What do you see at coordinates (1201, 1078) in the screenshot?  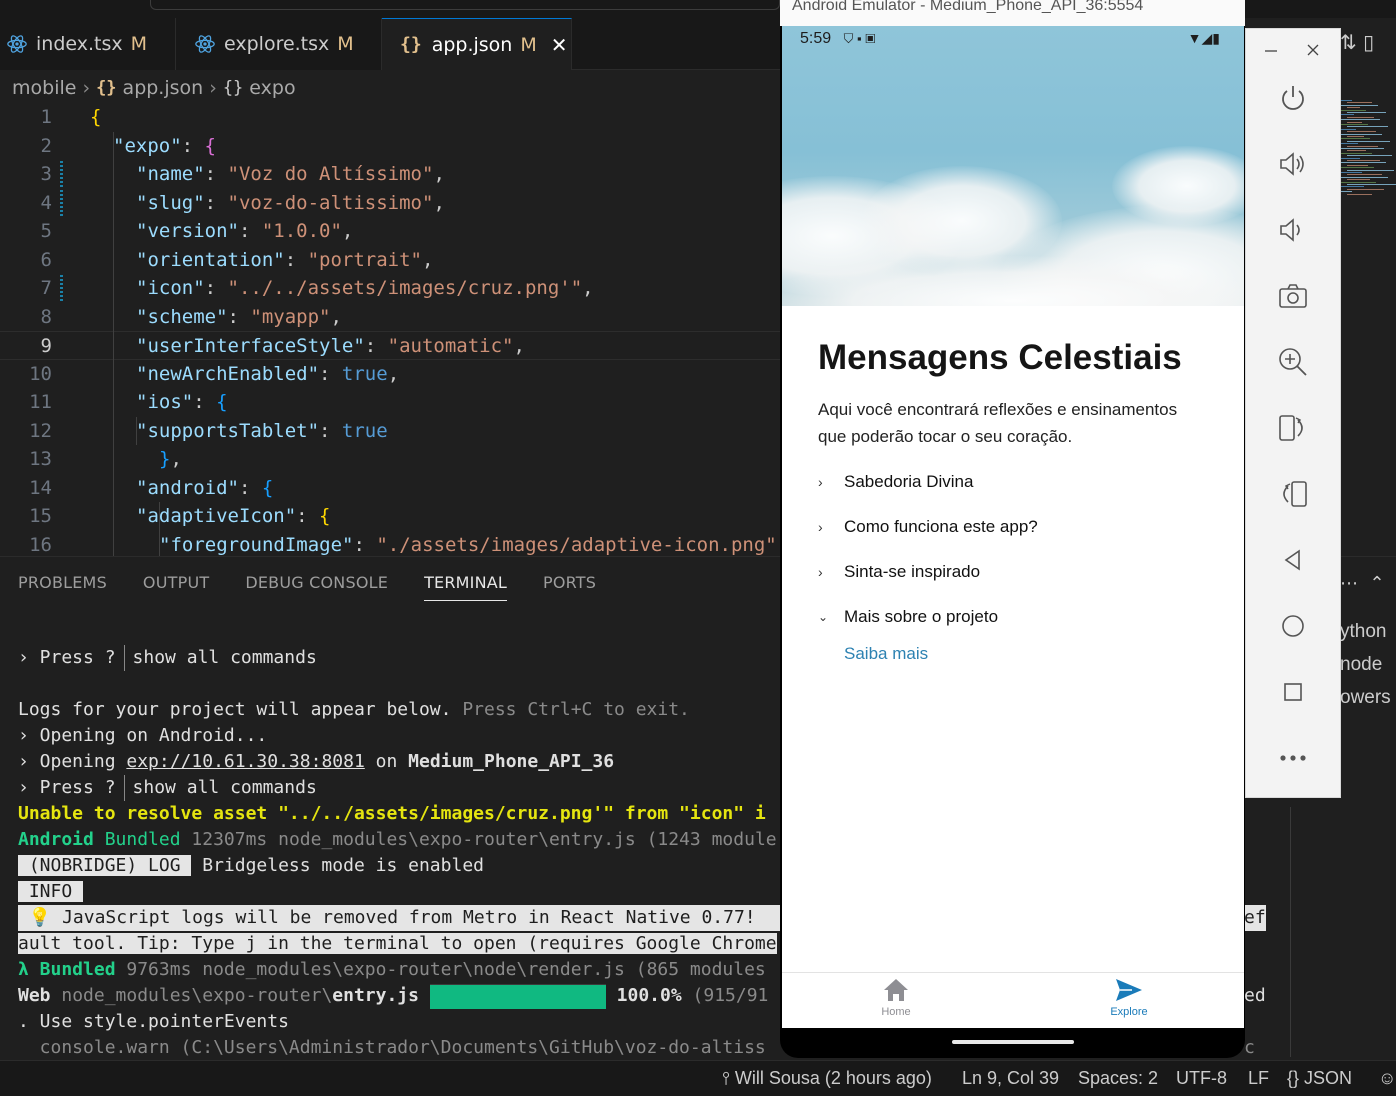 I see `encoding: UTF-8` at bounding box center [1201, 1078].